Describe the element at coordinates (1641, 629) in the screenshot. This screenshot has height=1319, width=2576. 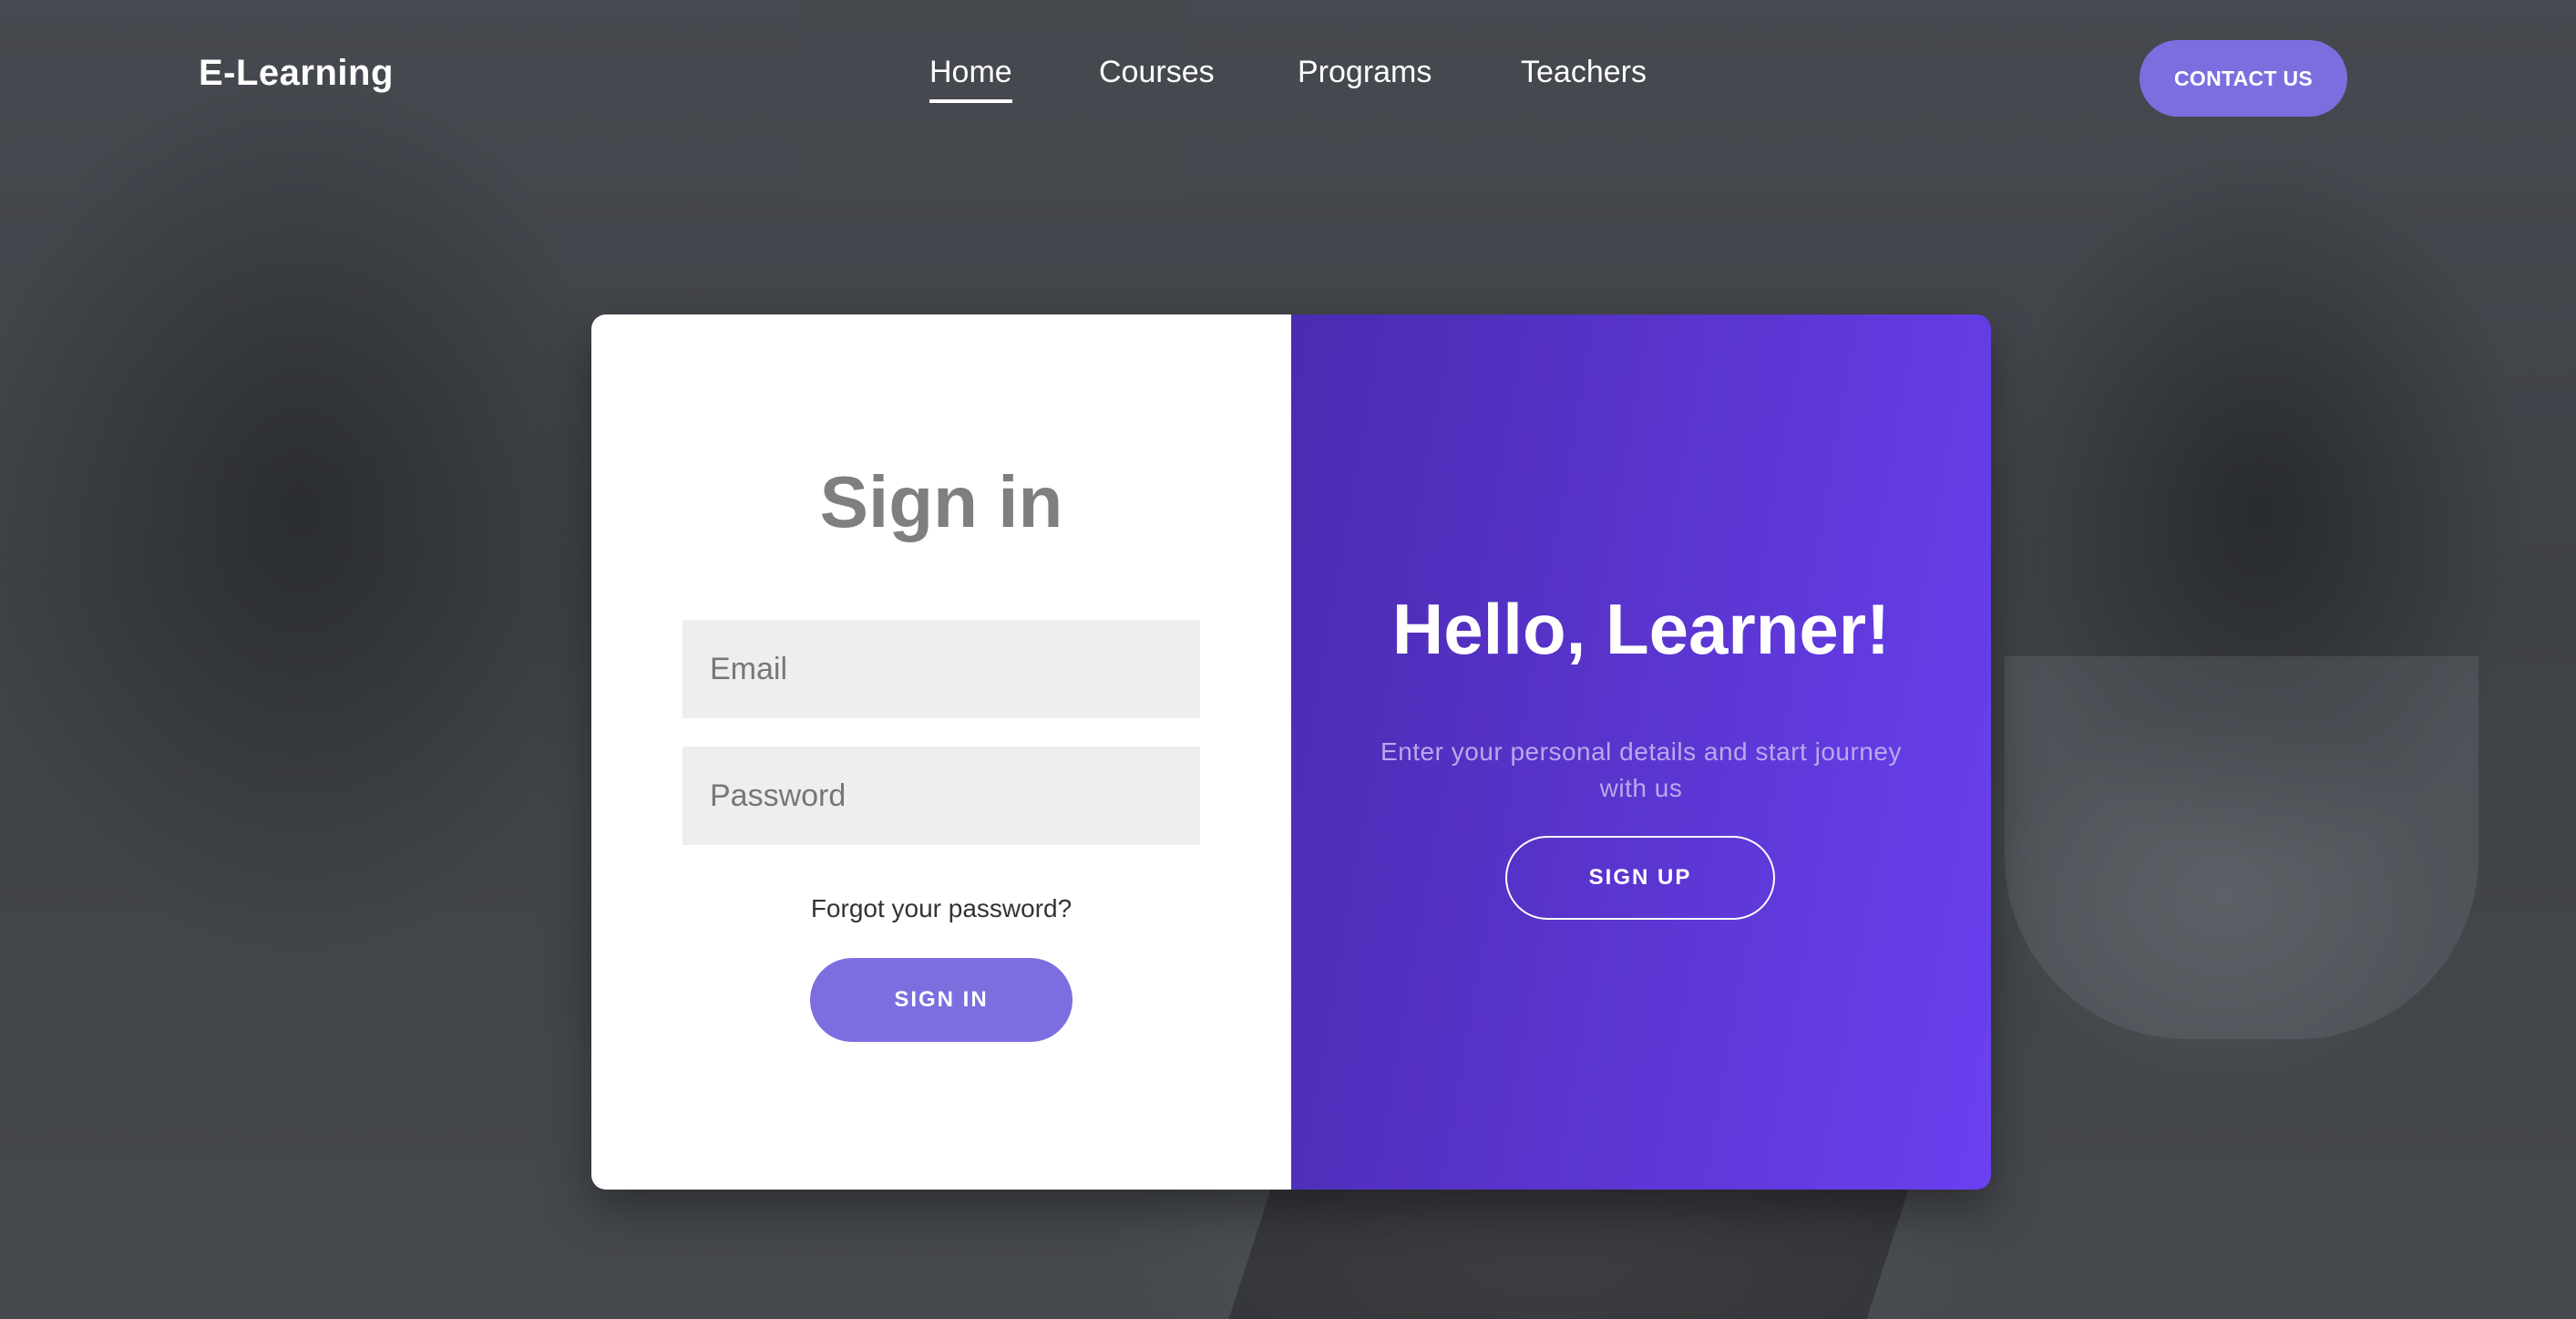
I see `welcome-title: Hello, Learner!` at that location.